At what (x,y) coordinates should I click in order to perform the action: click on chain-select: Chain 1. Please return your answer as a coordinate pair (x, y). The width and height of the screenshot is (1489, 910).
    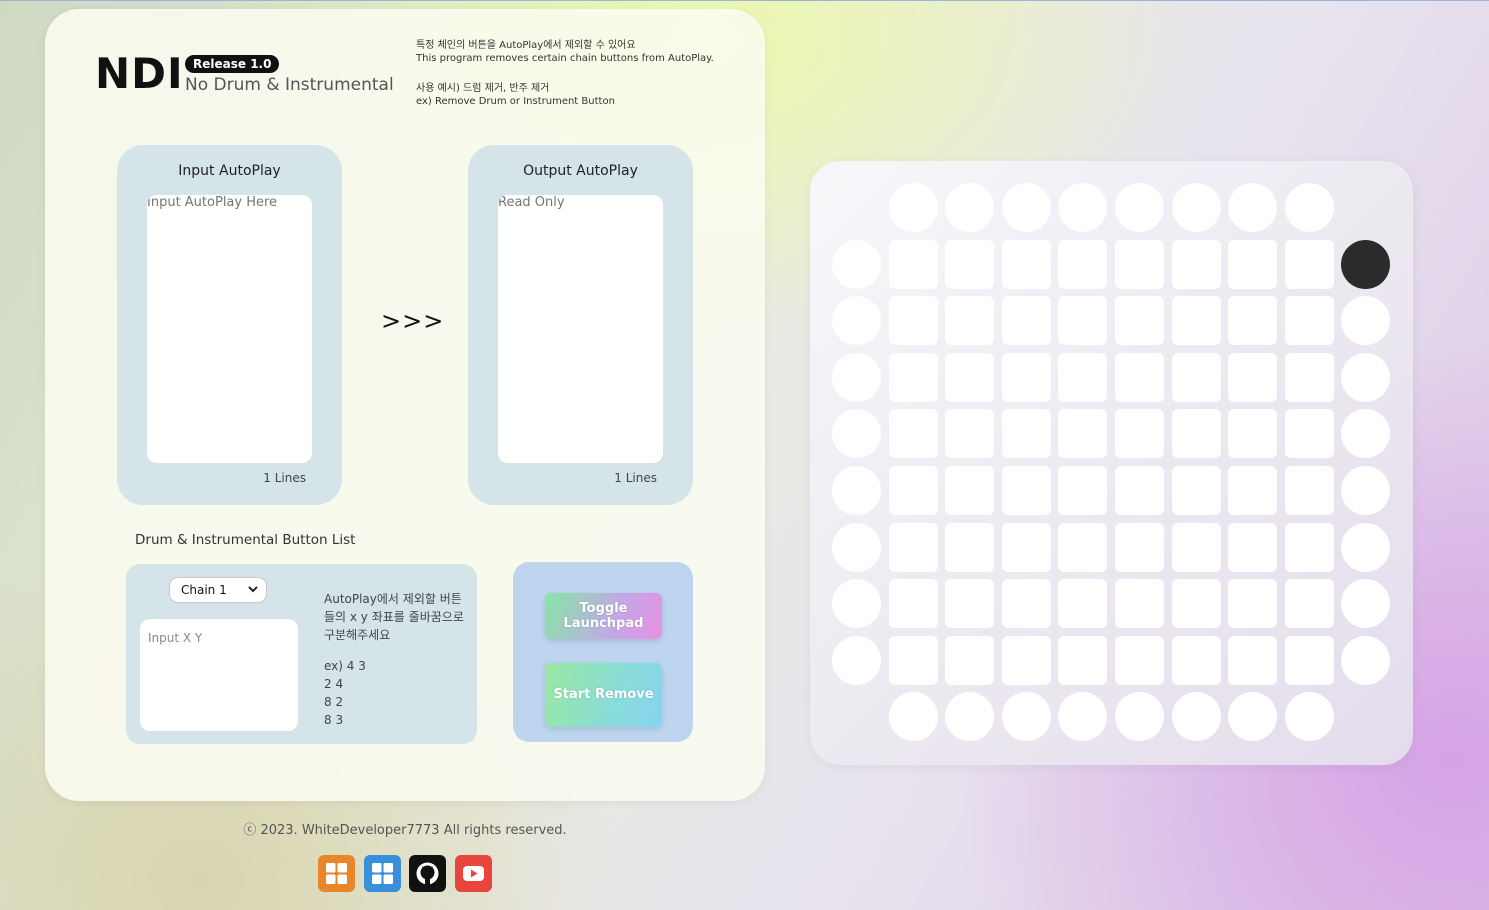
    Looking at the image, I should click on (218, 590).